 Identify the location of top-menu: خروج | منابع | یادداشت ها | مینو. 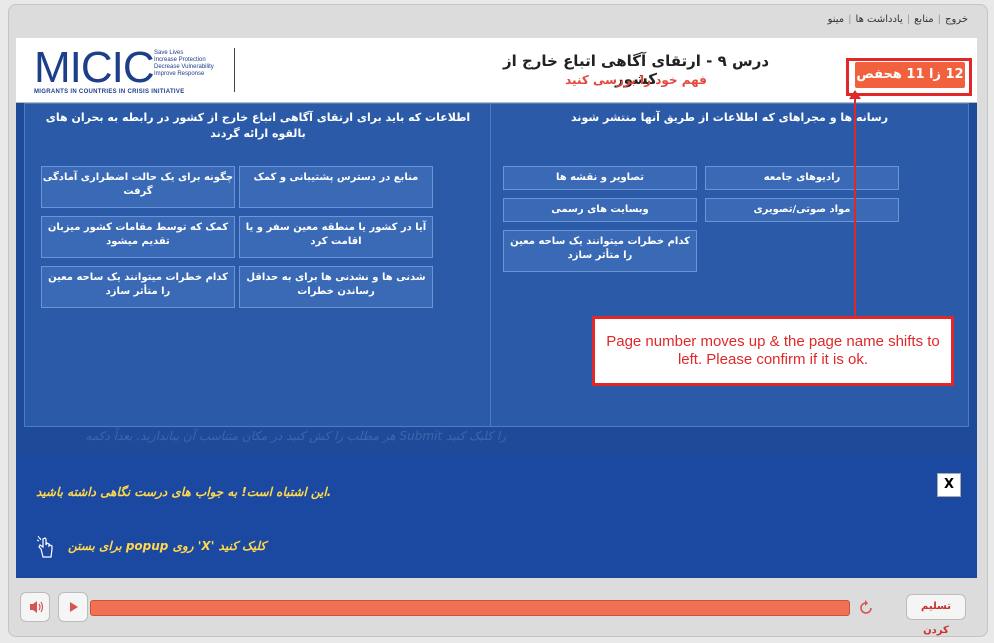
(898, 19).